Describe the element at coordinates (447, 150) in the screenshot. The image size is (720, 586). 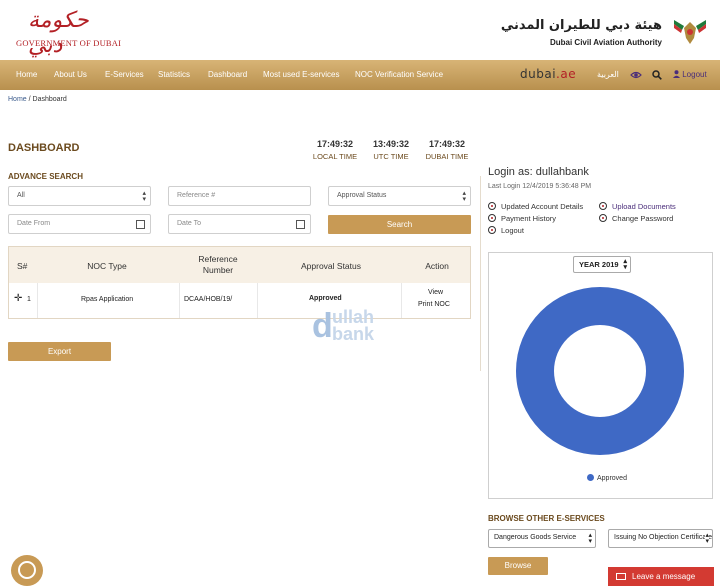
I see `dubai-time-clock: 17:49:32 DUBAI TIME` at that location.